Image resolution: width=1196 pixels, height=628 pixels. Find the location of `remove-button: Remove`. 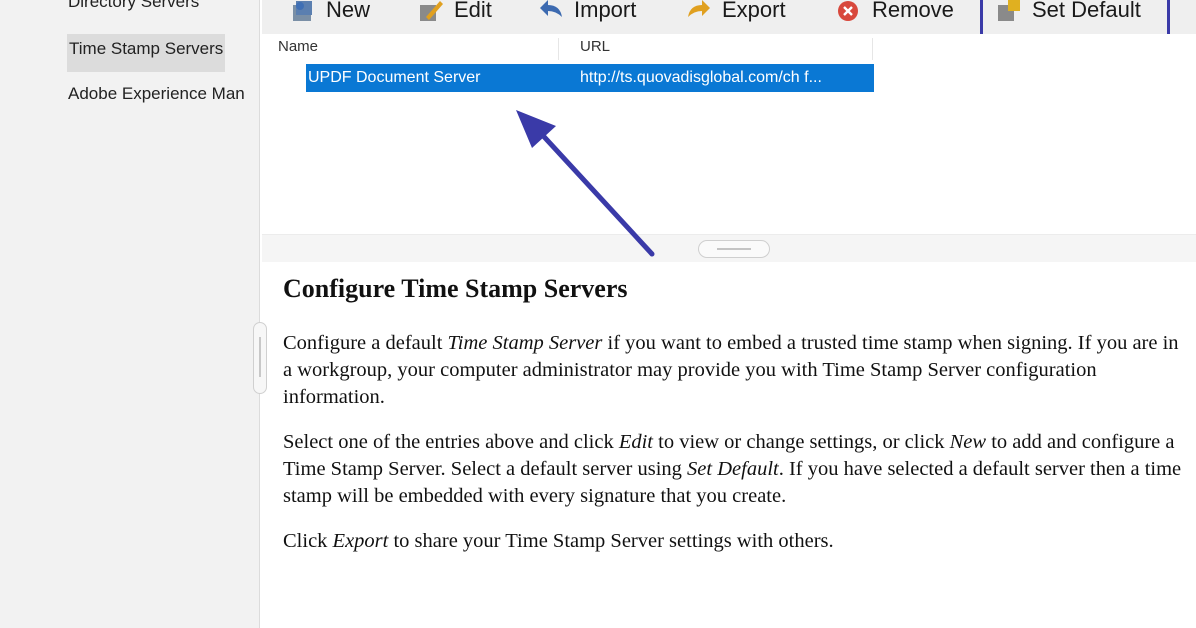

remove-button: Remove is located at coordinates (895, 15).